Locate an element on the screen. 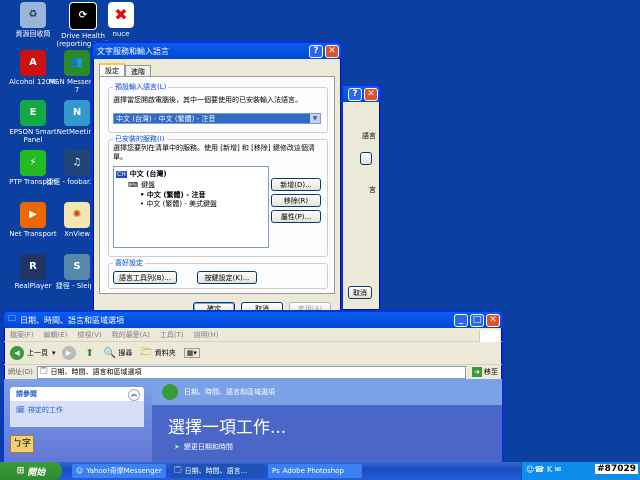 Image resolution: width=640 pixels, height=480 pixels. up-folder-icon: ⬆ is located at coordinates (90, 353).